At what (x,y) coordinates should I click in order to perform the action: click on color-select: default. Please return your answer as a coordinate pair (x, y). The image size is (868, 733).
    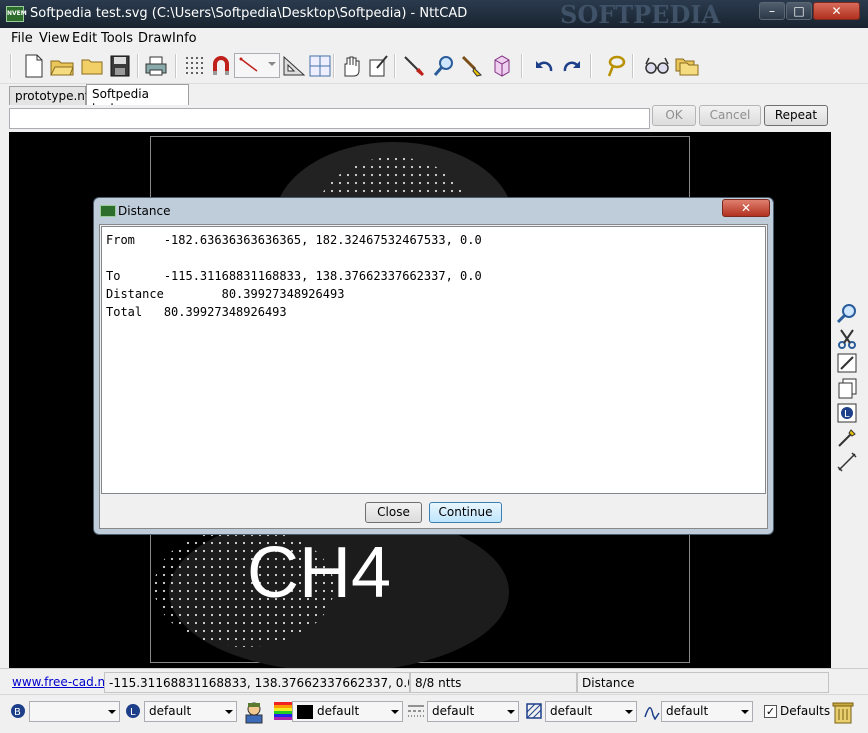
    Looking at the image, I should click on (347, 711).